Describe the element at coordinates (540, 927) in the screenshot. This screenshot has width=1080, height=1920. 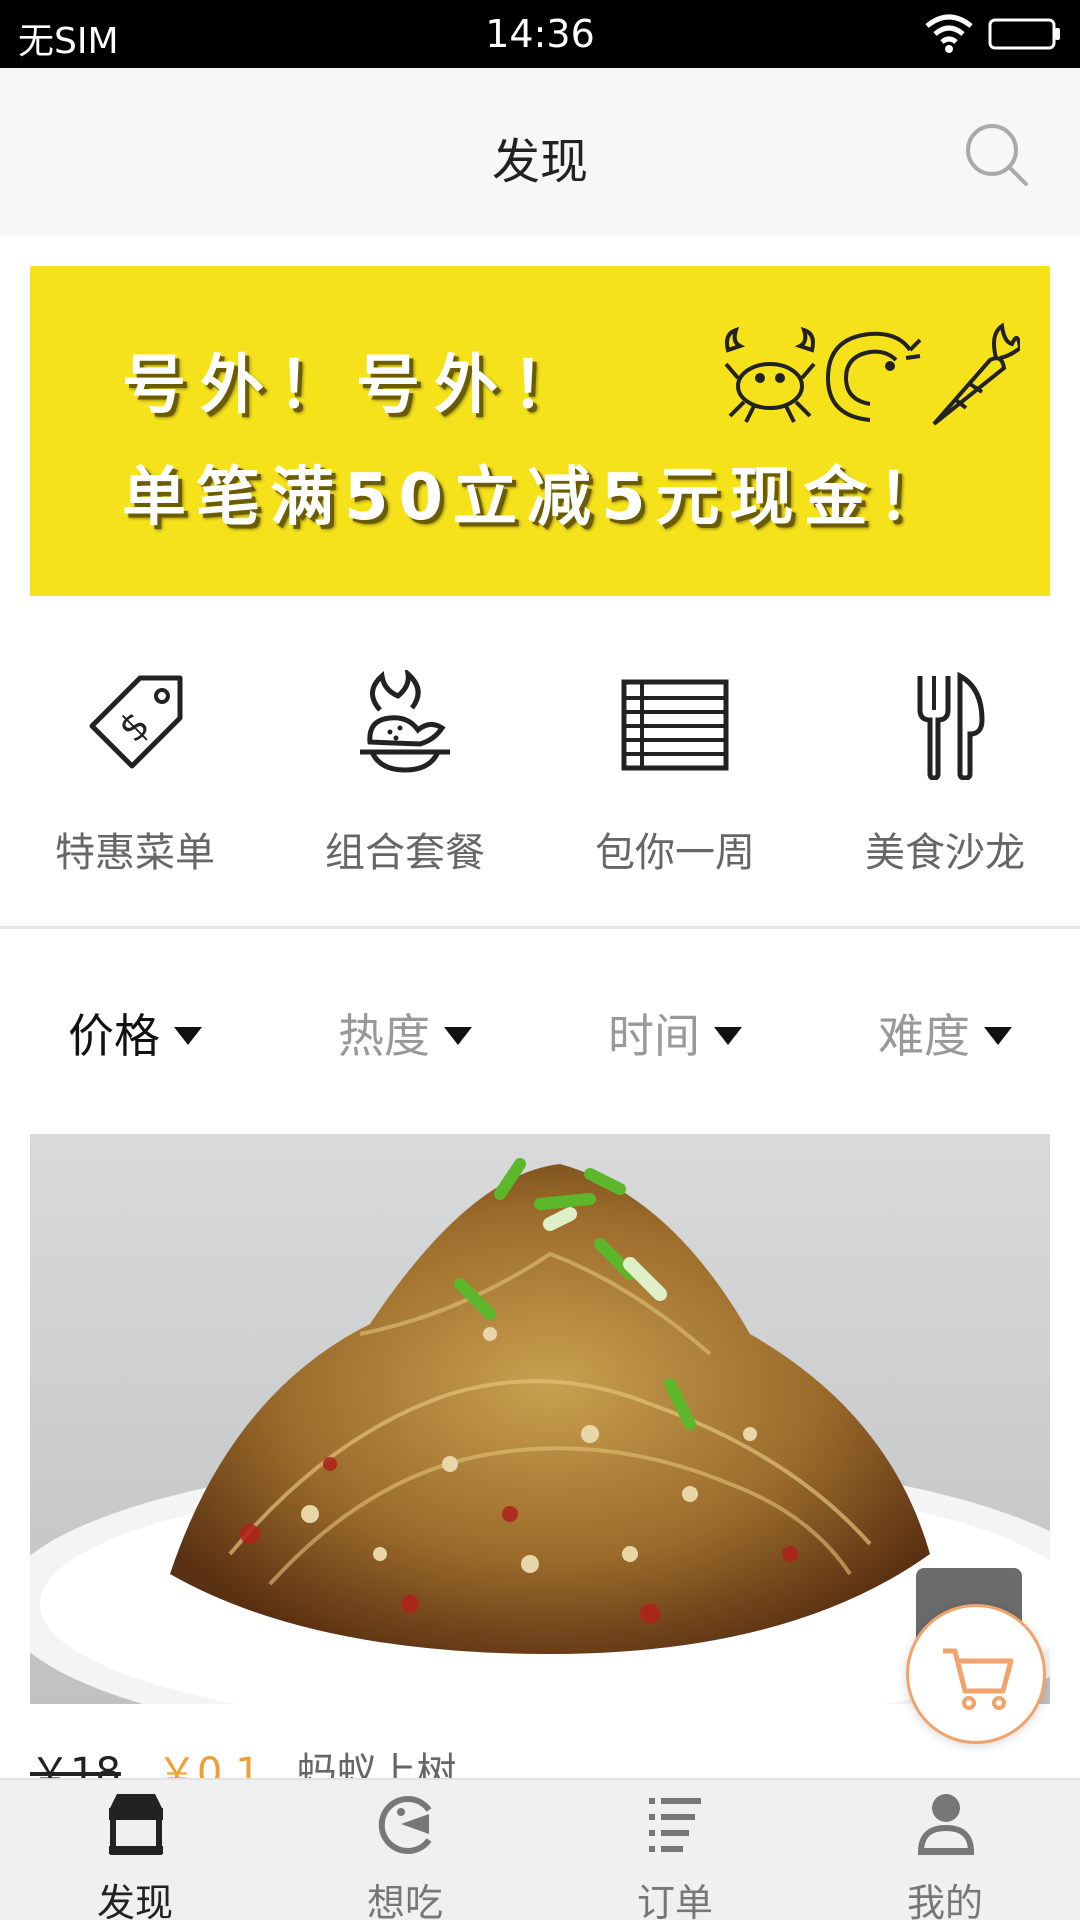
I see `section-divider` at that location.